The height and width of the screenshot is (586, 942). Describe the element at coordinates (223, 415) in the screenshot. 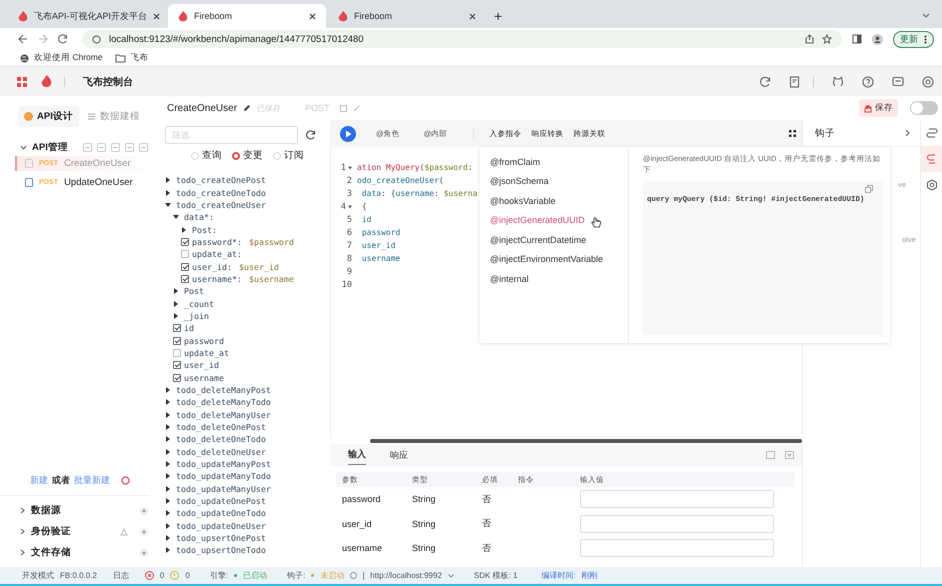

I see `tree-node: todo_deleteManyUser` at that location.